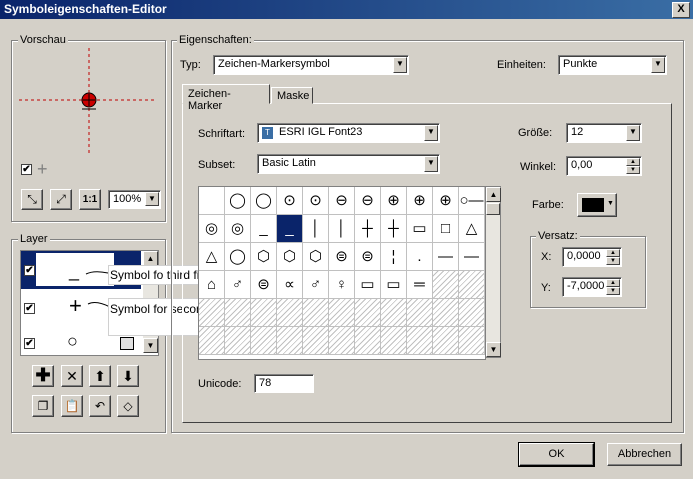  What do you see at coordinates (29, 343) in the screenshot?
I see `layer-checkbox-3: ✔` at bounding box center [29, 343].